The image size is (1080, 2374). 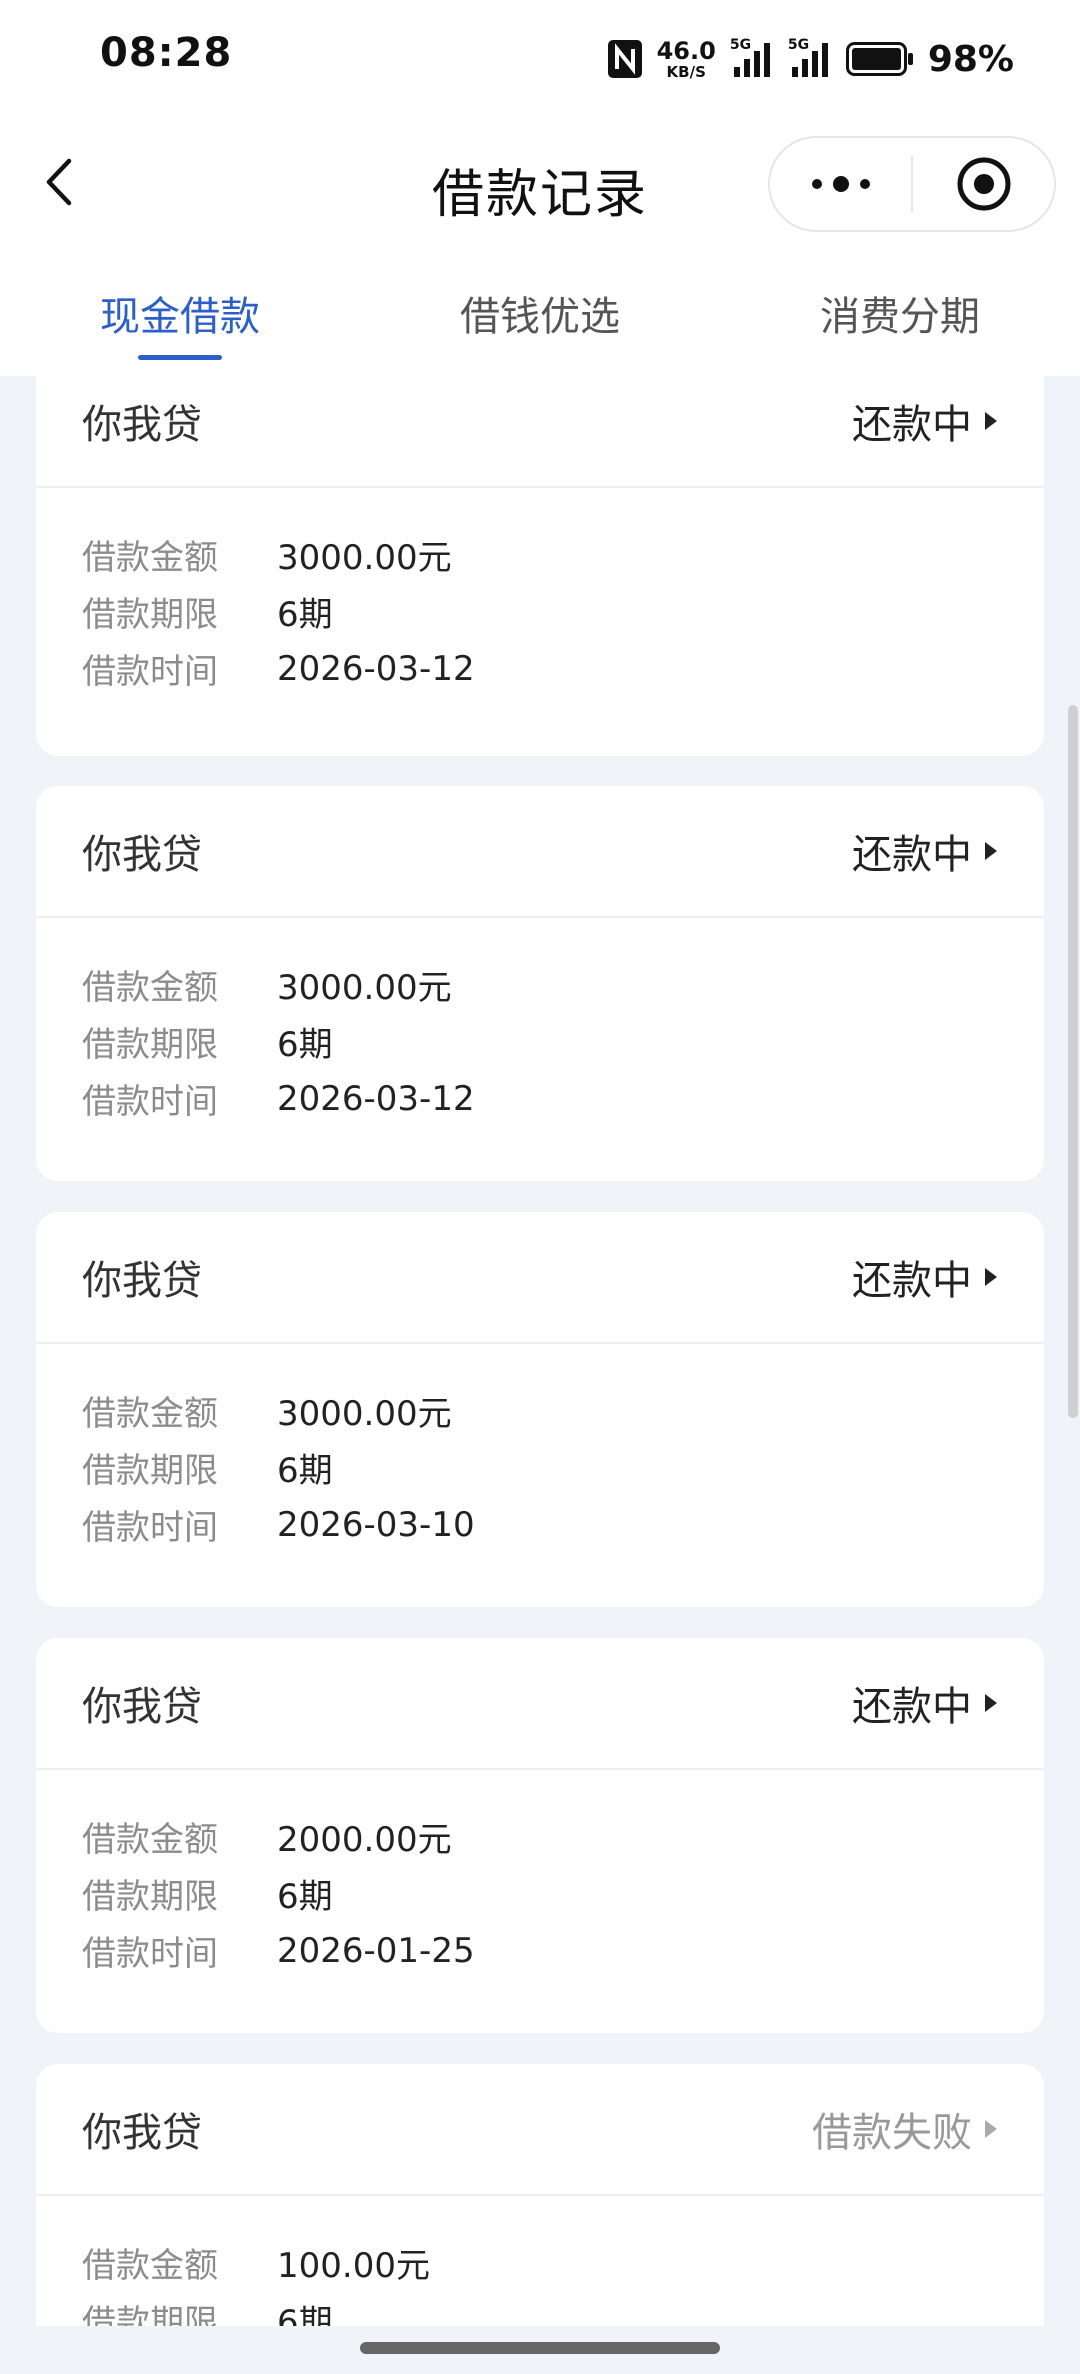 I want to click on status-bar: 08:28 46.0 KB/S 5G 5G 98%, so click(x=540, y=59).